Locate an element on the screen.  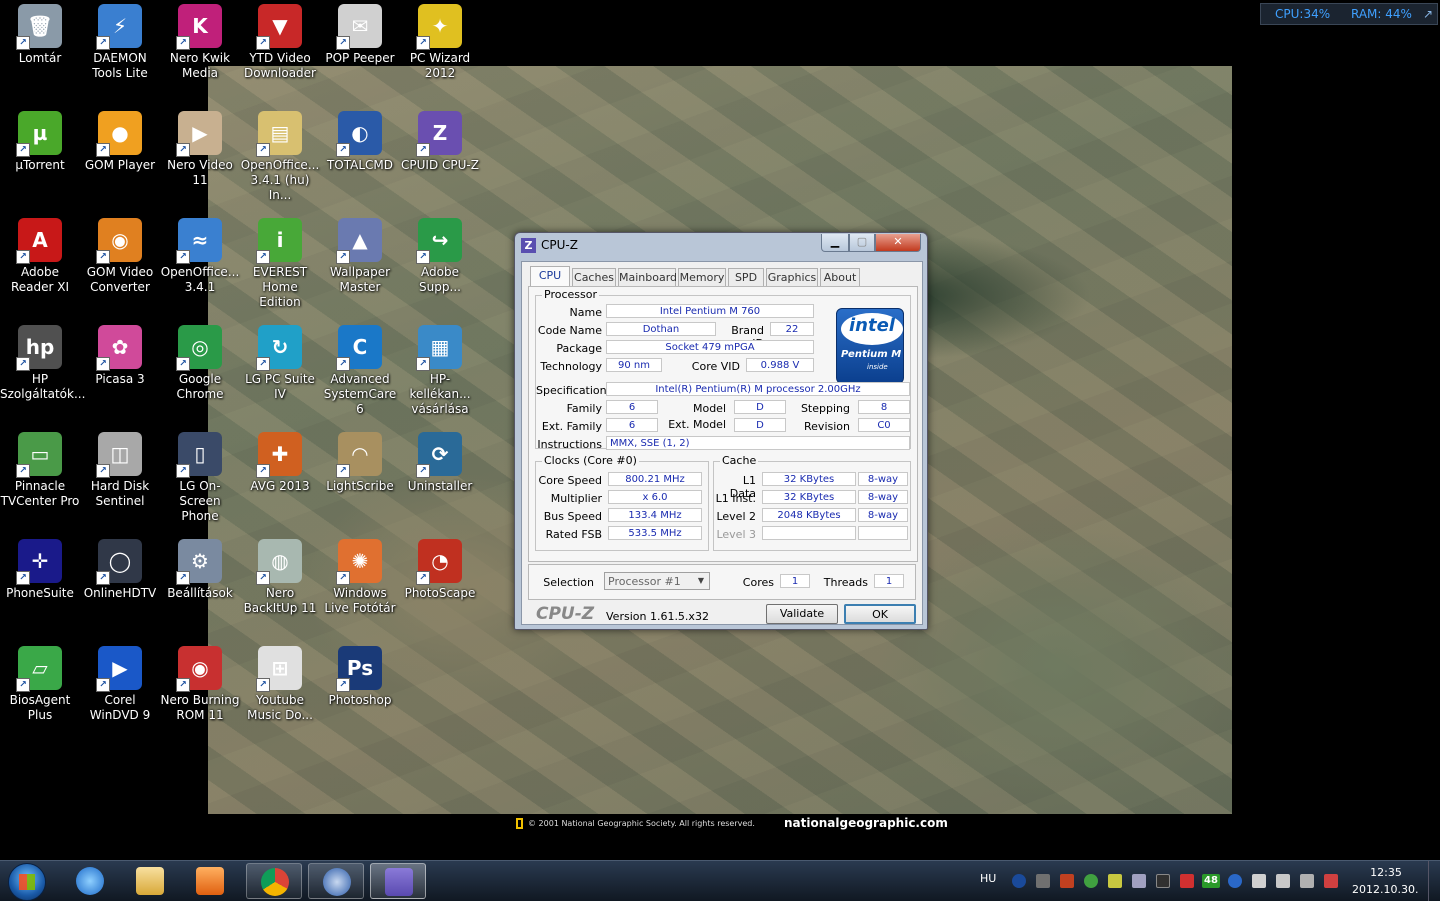
desktop-icon: 🗑 ↗ Lomtár is located at coordinates (40, 33).